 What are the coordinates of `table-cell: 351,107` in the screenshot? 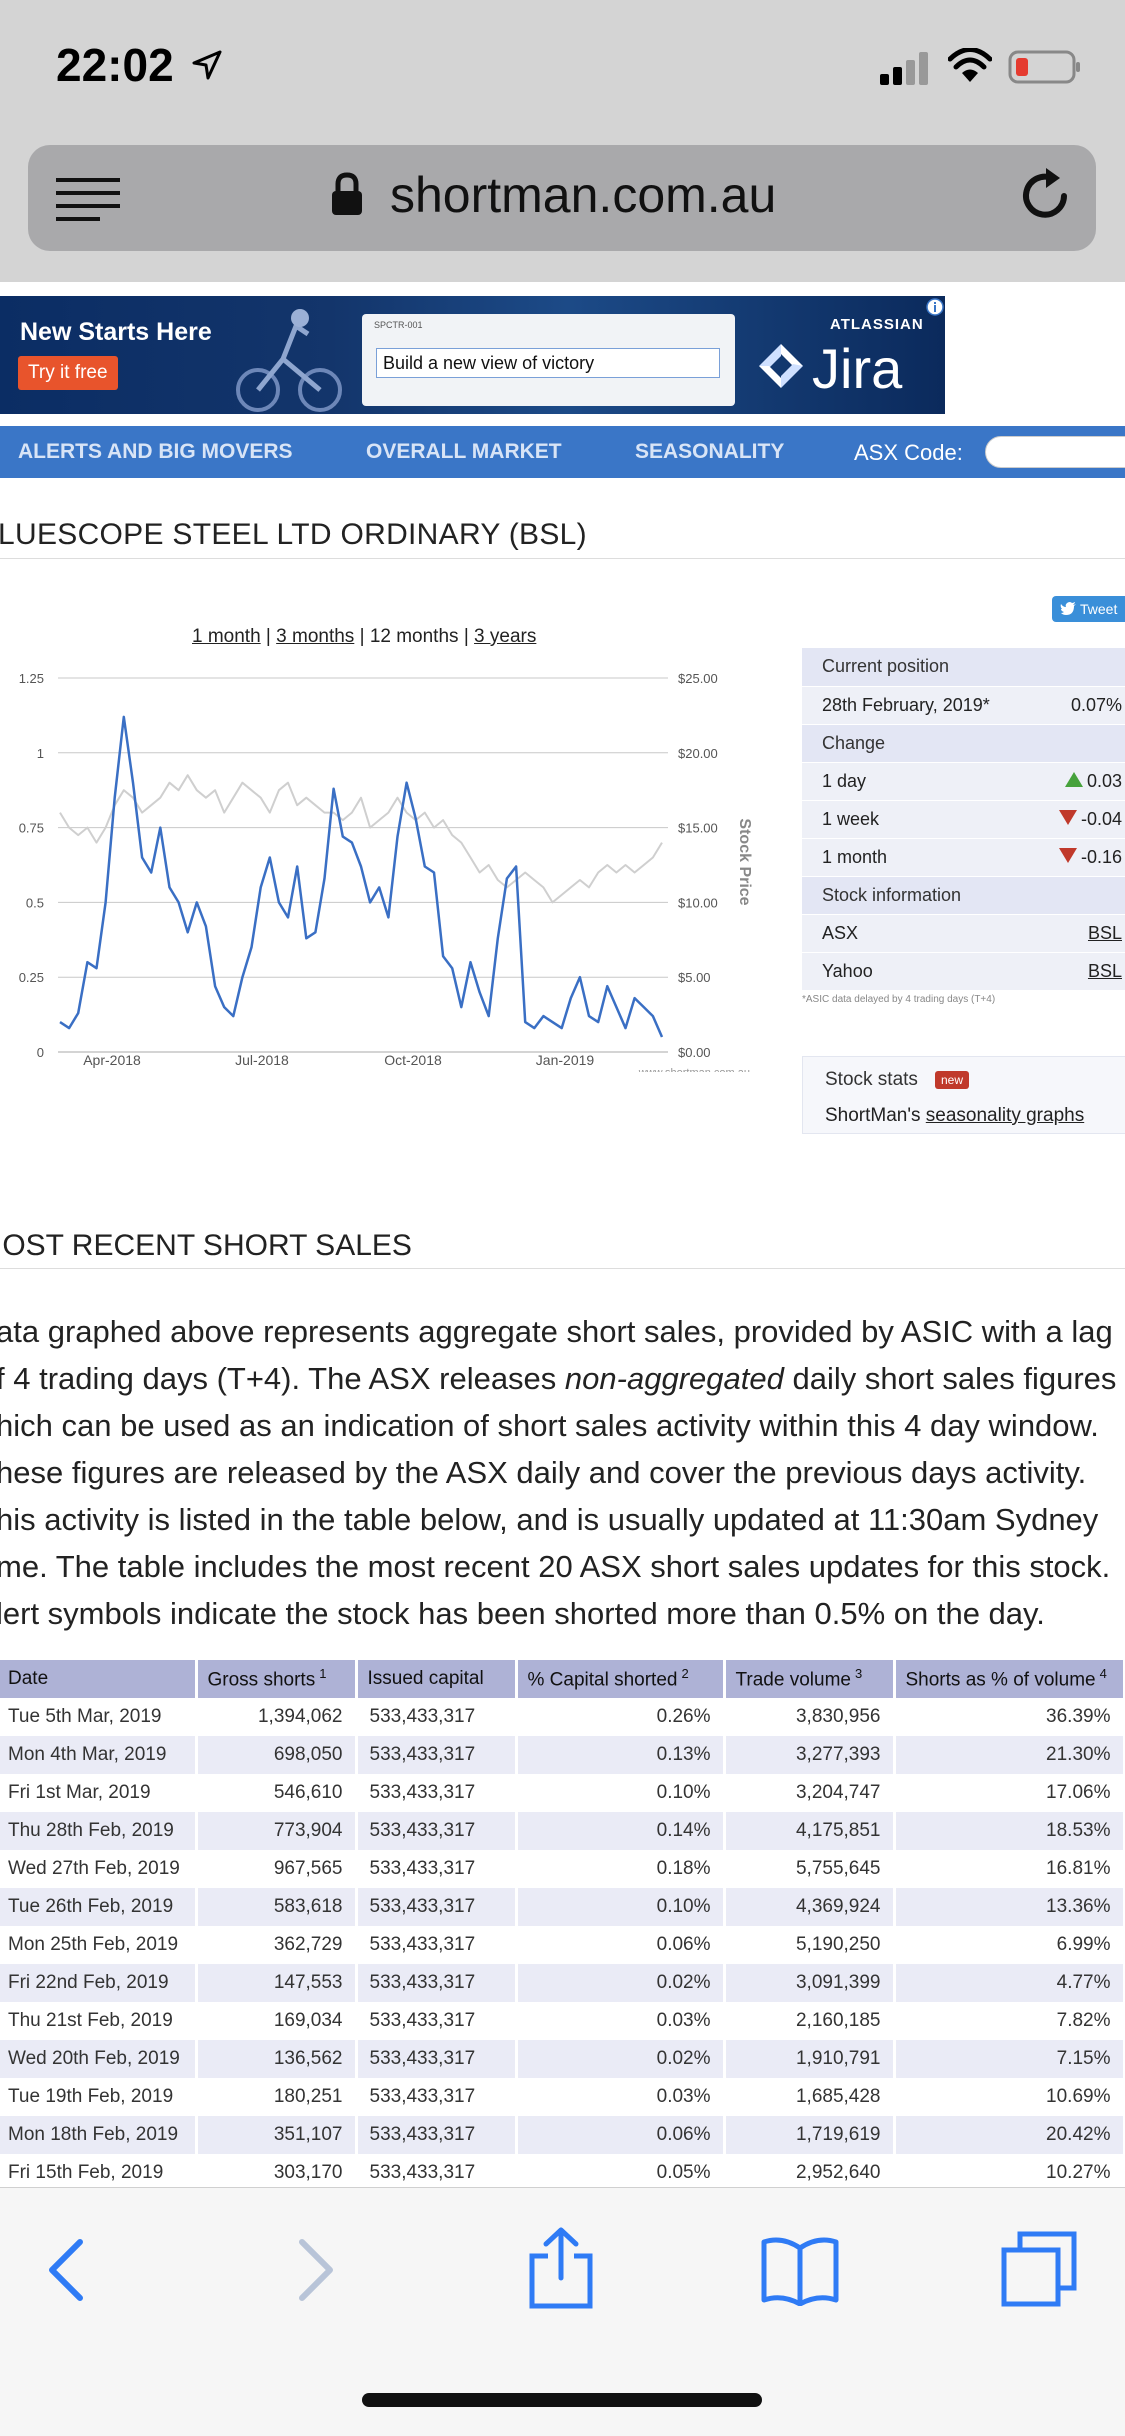 It's located at (277, 2135).